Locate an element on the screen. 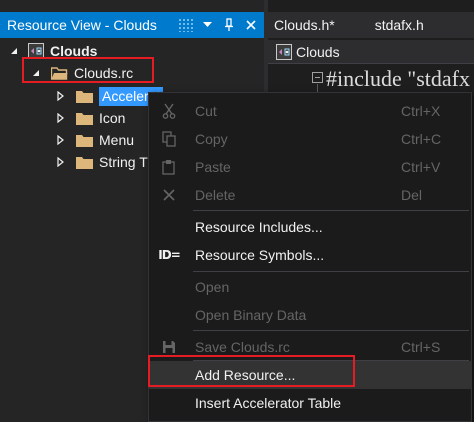 The height and width of the screenshot is (422, 474). menu-item-insert-accelerator-table: Insert Accelerator Table is located at coordinates (310, 403).